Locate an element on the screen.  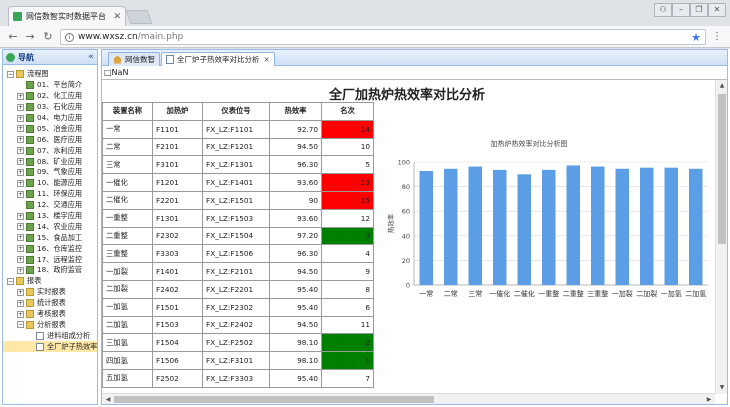
browser-menu-icon: ⋮ is located at coordinates (717, 36).